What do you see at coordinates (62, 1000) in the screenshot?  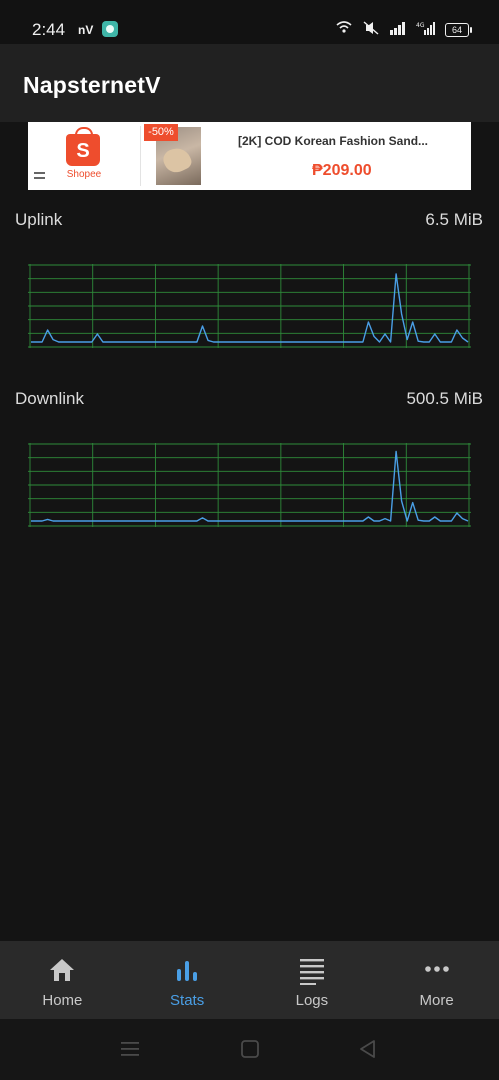 I see `nav-home-label: Home` at bounding box center [62, 1000].